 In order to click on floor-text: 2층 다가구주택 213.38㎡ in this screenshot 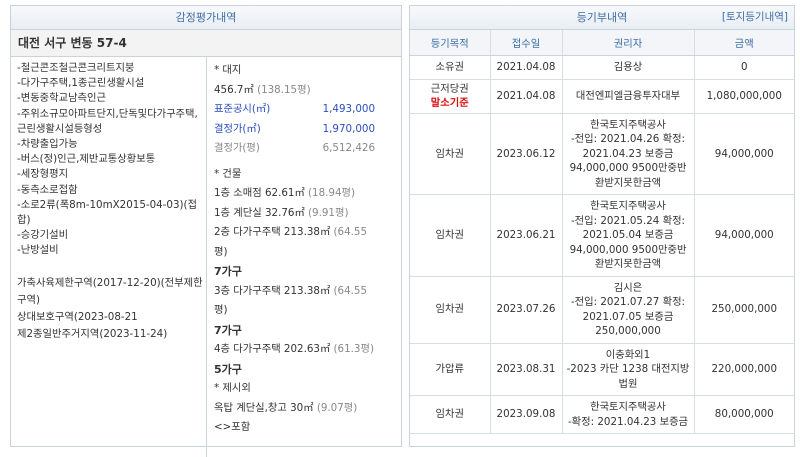, I will do `click(272, 232)`.